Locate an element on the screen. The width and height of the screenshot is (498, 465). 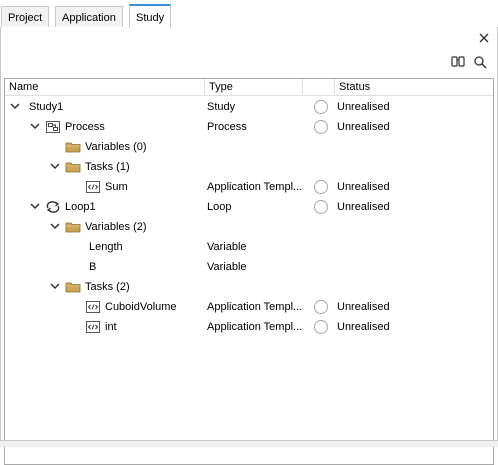
bottom-bar is located at coordinates (249, 443).